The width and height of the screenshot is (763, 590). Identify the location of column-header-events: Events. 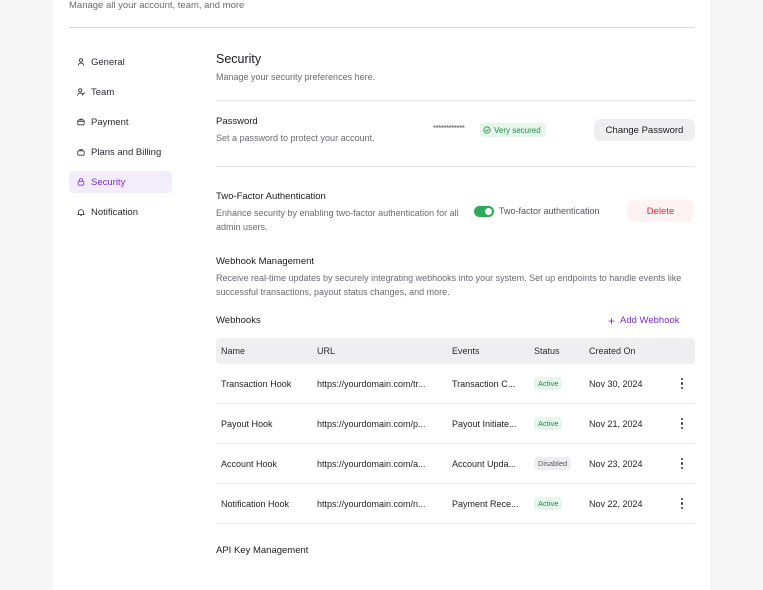
(487, 351).